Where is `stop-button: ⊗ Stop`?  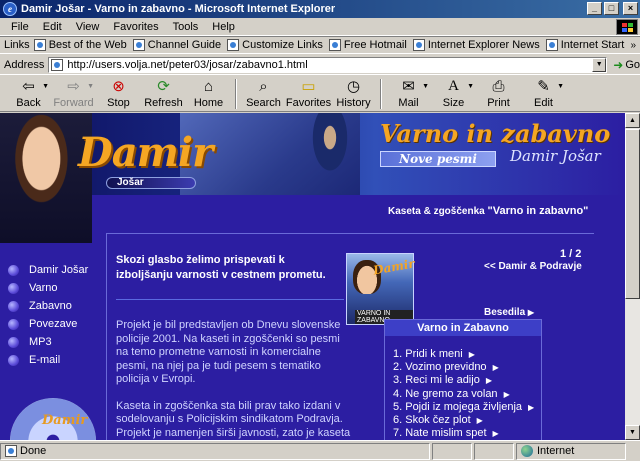 stop-button: ⊗ Stop is located at coordinates (118, 93).